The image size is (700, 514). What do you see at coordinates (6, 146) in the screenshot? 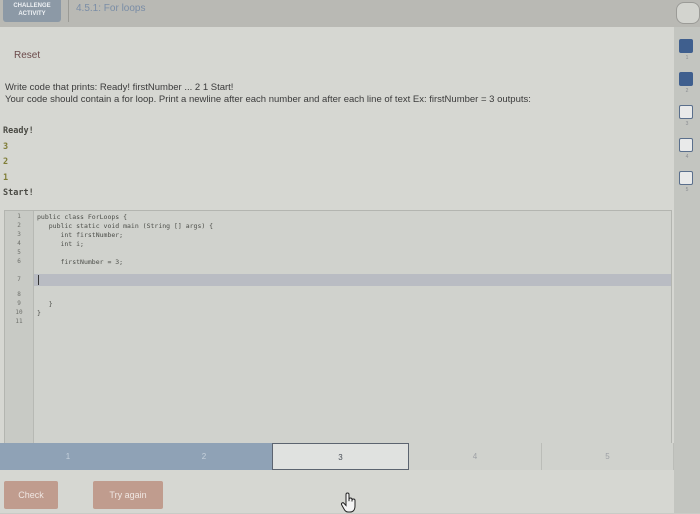
I see `sample-line: 3` at bounding box center [6, 146].